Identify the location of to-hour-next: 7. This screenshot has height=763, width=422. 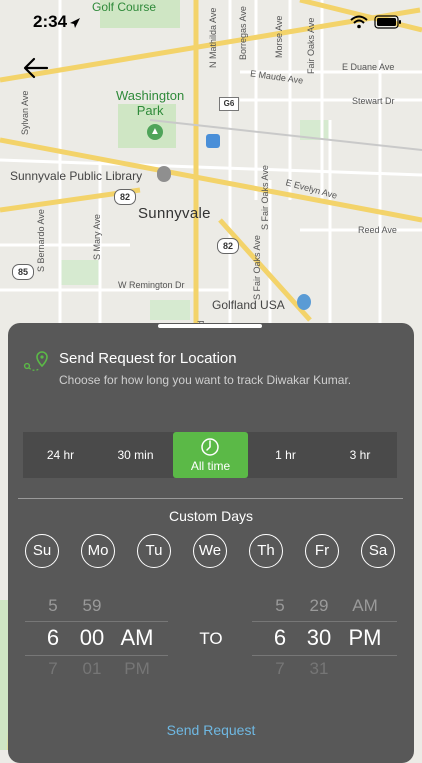
(280, 669).